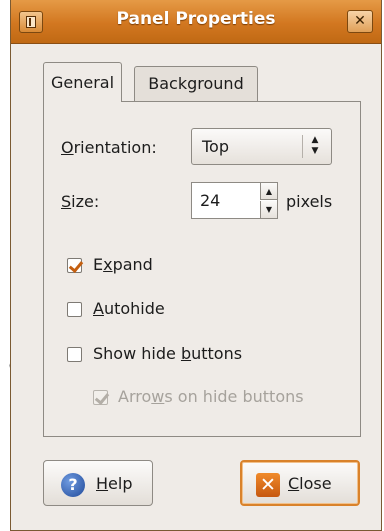 The height and width of the screenshot is (531, 384). What do you see at coordinates (360, 21) in the screenshot?
I see `titlebar-close-button: ✕` at bounding box center [360, 21].